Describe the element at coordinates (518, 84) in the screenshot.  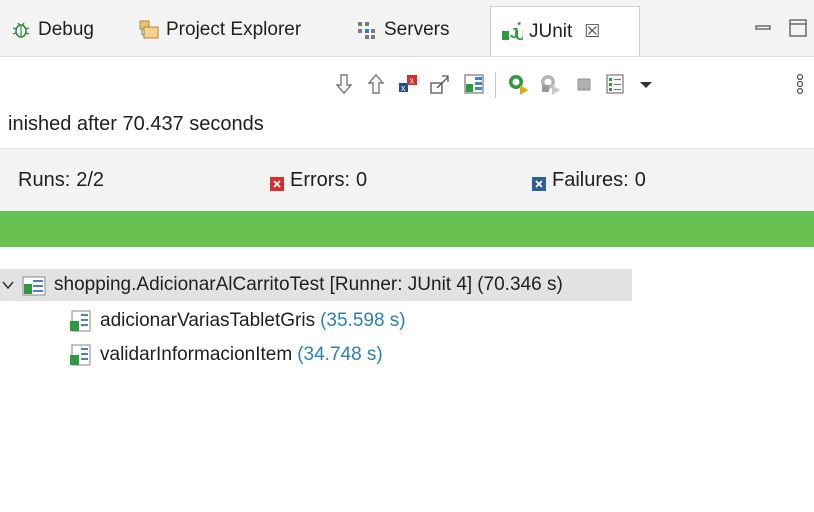
I see `rerun-test-icon` at that location.